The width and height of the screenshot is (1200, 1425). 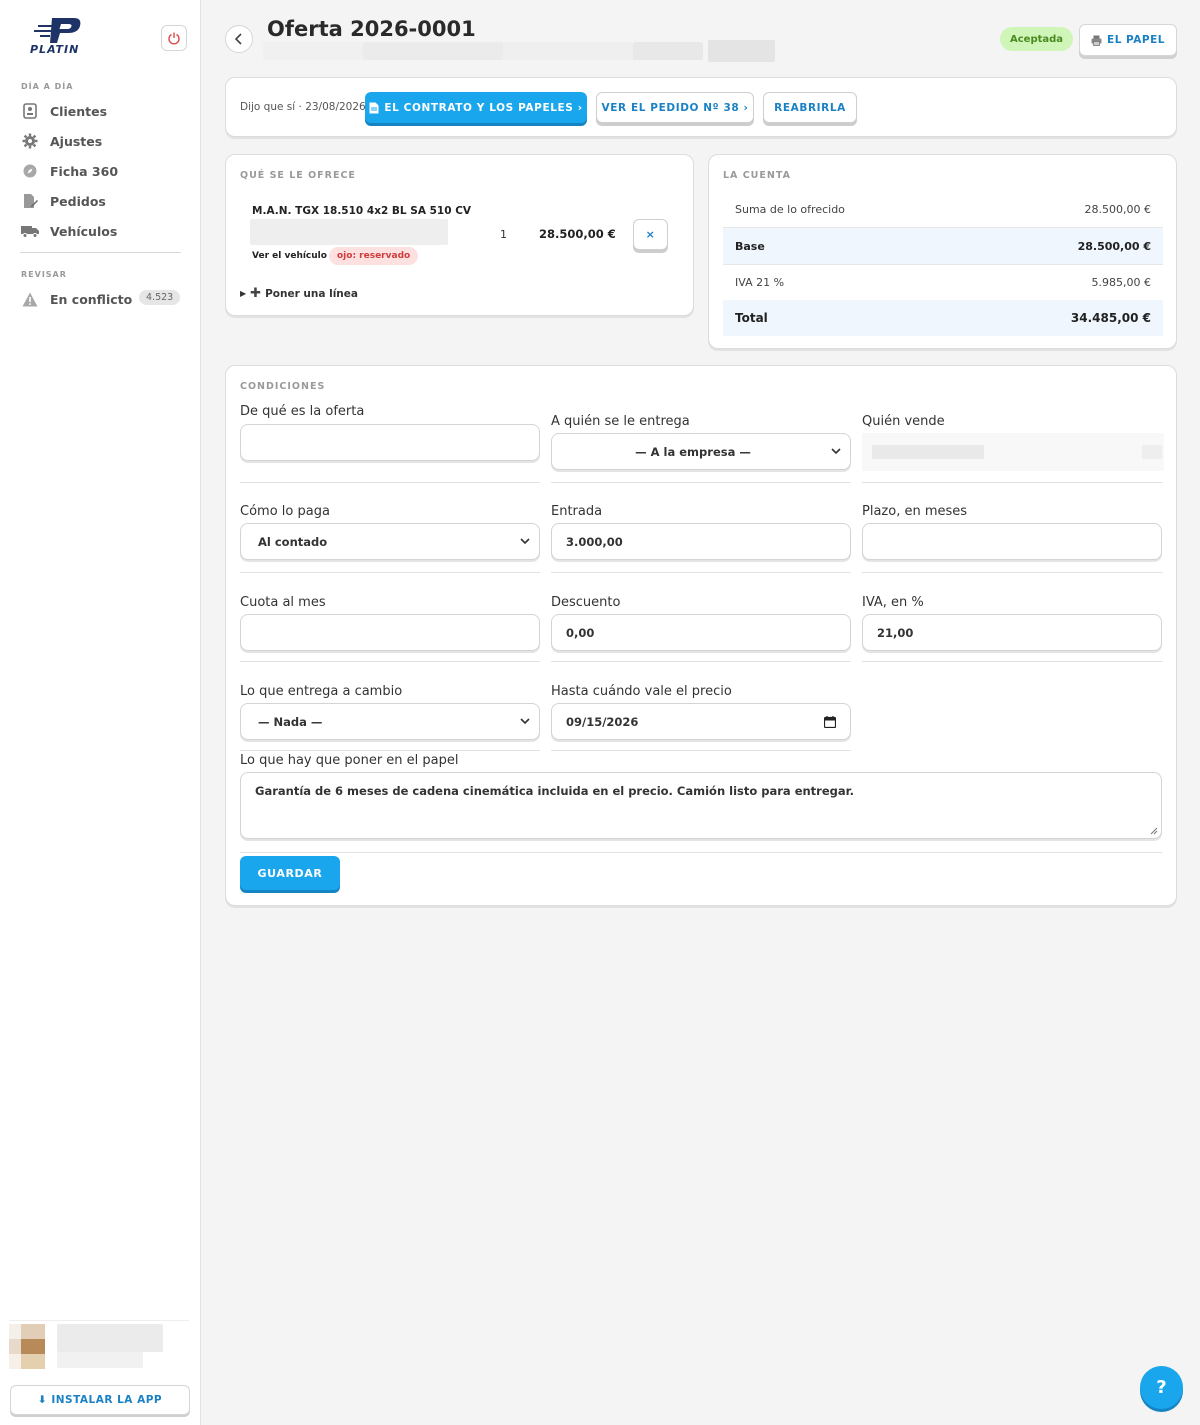 I want to click on account-row-label: IVA 21 %, so click(x=760, y=282).